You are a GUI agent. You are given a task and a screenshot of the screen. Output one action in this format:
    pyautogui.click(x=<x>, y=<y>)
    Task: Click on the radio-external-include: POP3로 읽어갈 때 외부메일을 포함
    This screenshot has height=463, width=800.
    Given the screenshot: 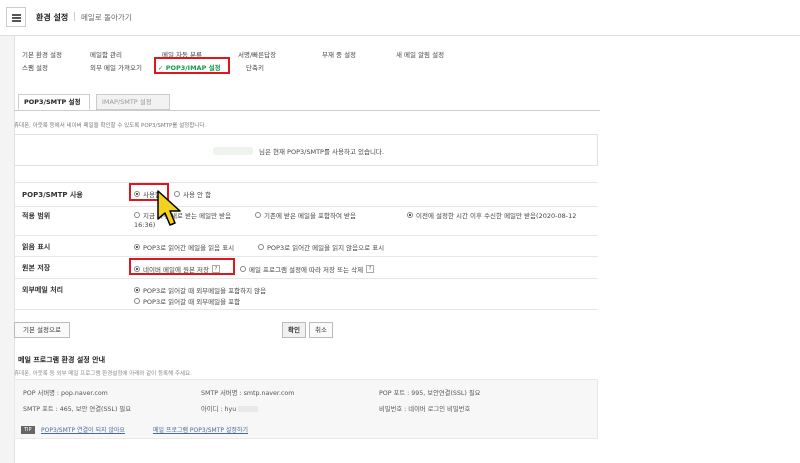 What is the action you would take?
    pyautogui.click(x=187, y=301)
    